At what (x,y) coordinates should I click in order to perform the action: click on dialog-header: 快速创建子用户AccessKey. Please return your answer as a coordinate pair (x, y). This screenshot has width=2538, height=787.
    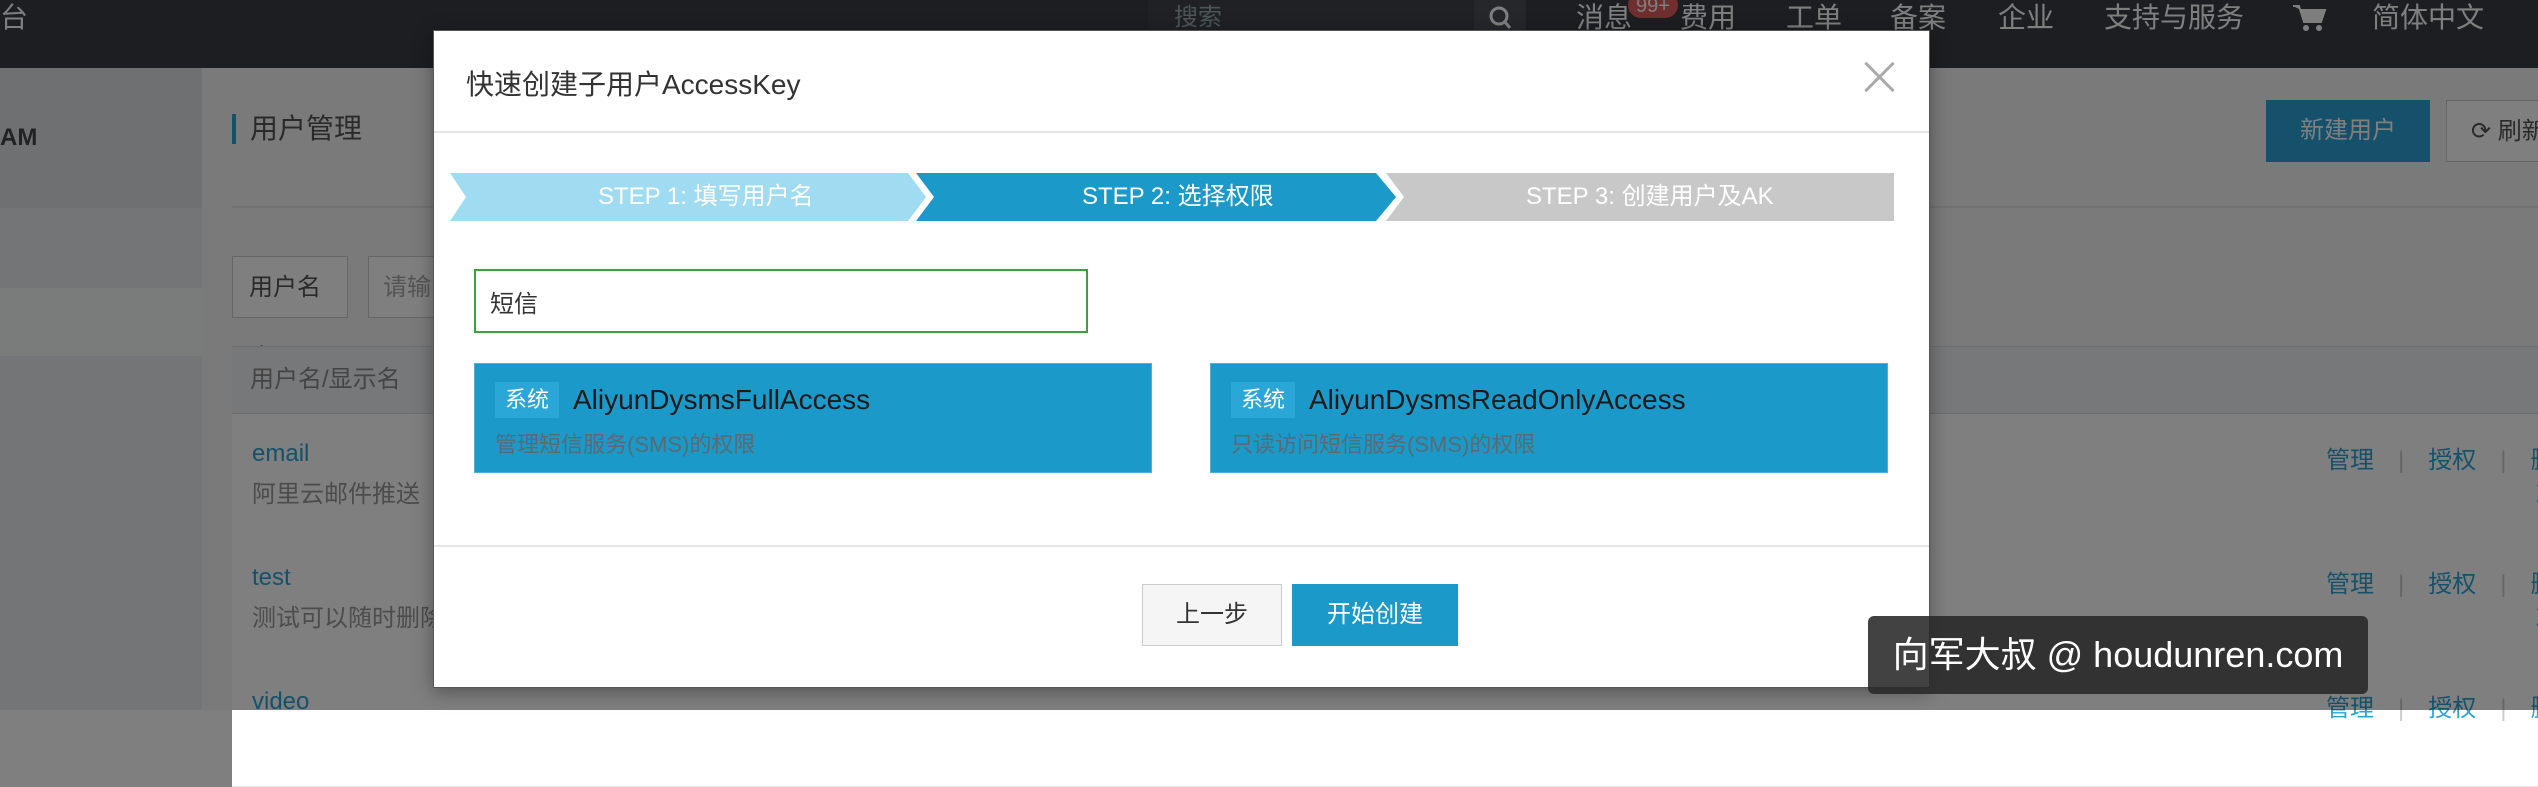
    Looking at the image, I should click on (1181, 82).